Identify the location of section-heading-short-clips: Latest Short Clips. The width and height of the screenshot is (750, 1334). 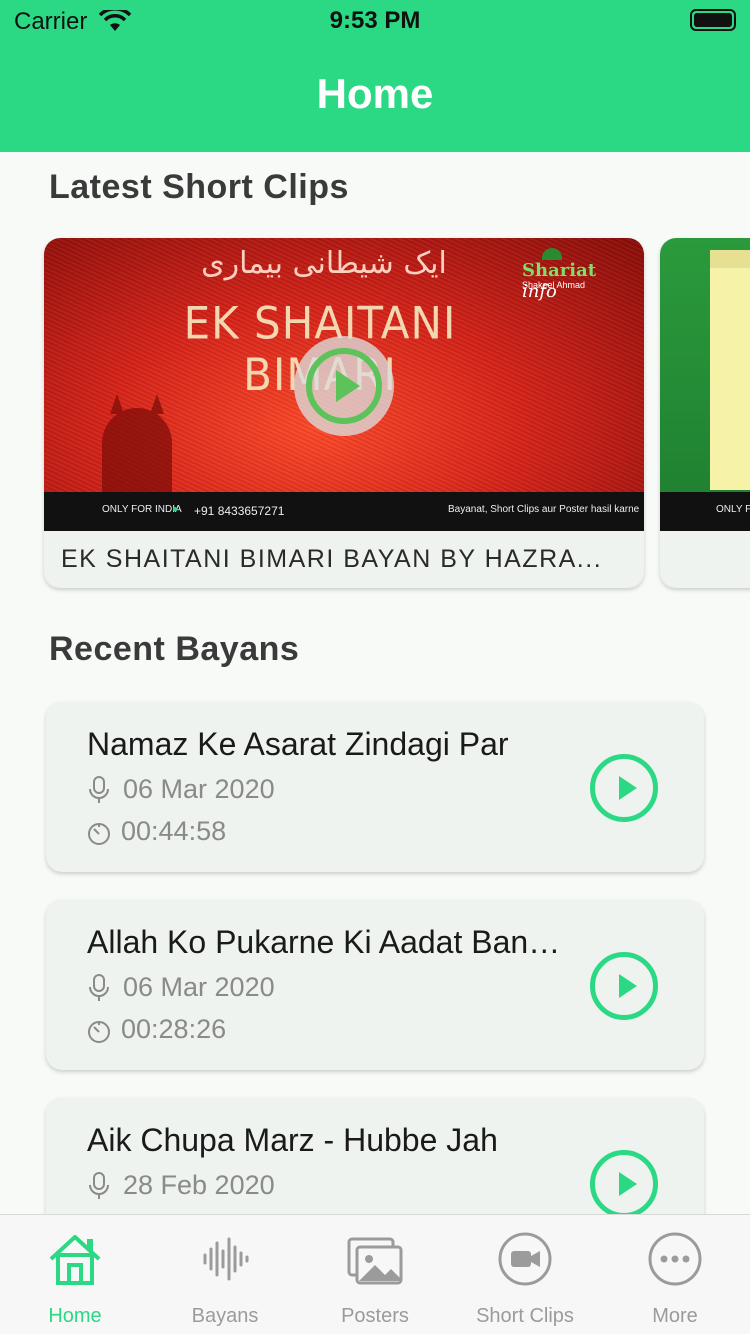
(199, 187).